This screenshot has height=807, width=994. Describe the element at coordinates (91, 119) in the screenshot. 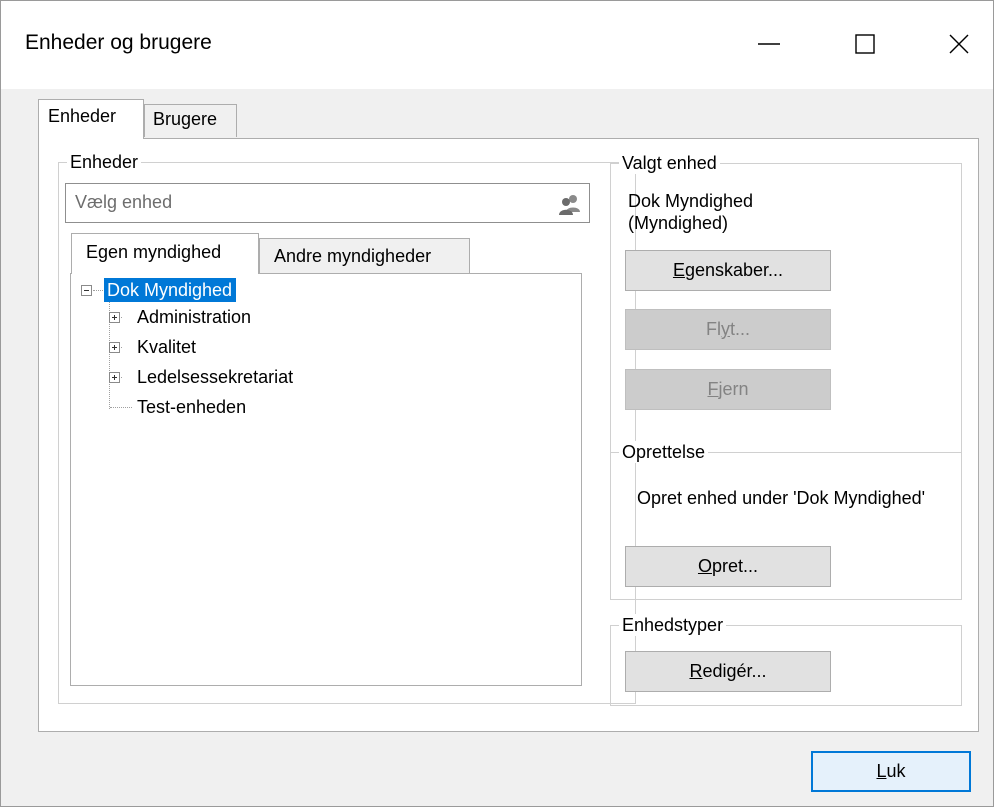

I see `tab-enheder: Enheder` at that location.